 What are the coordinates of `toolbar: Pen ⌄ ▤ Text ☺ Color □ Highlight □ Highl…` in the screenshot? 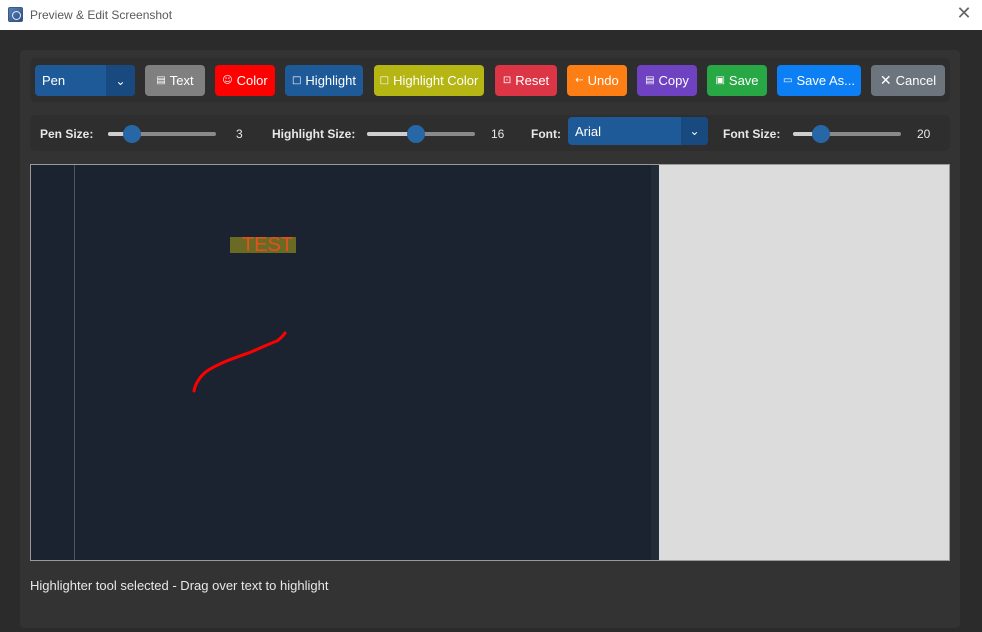 It's located at (490, 80).